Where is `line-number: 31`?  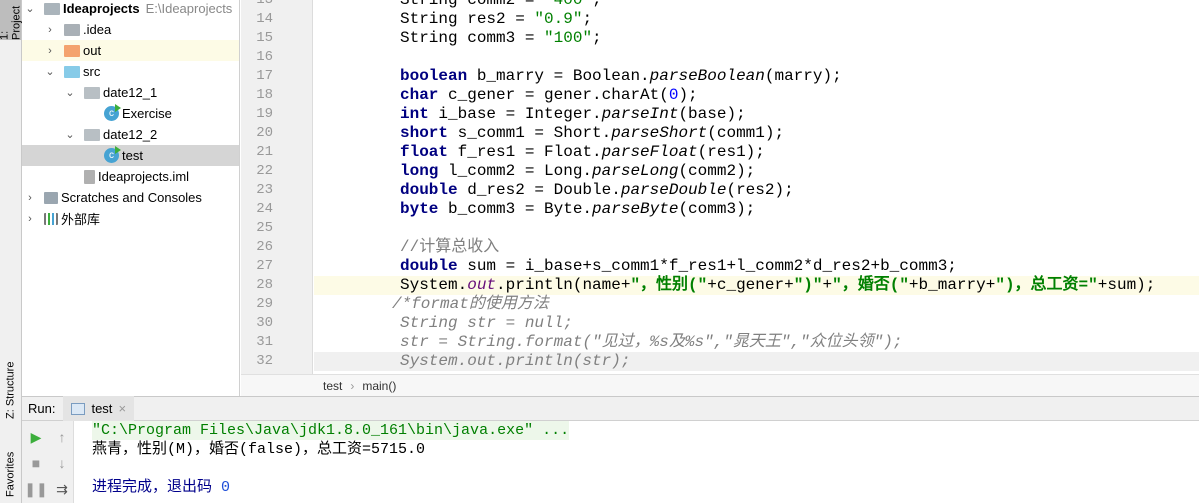 line-number: 31 is located at coordinates (264, 342).